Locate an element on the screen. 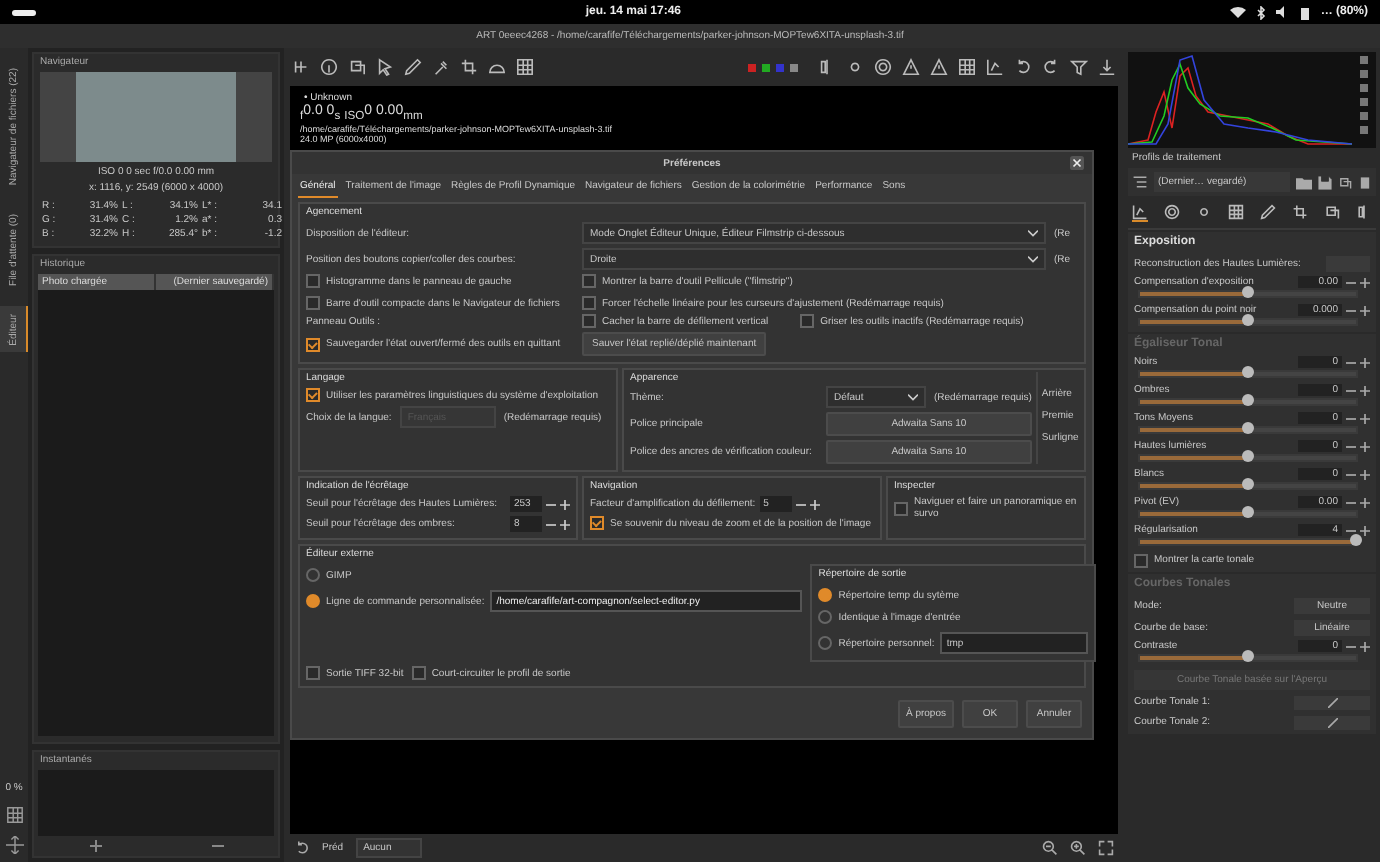  list-icon is located at coordinates (1140, 182).